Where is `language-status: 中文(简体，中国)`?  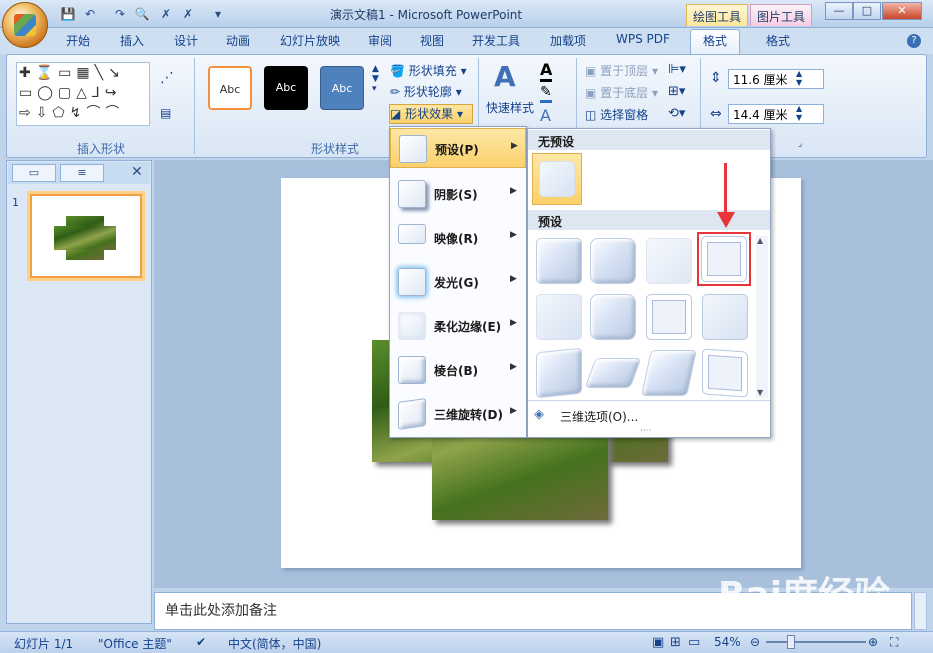 language-status: 中文(简体，中国) is located at coordinates (275, 644).